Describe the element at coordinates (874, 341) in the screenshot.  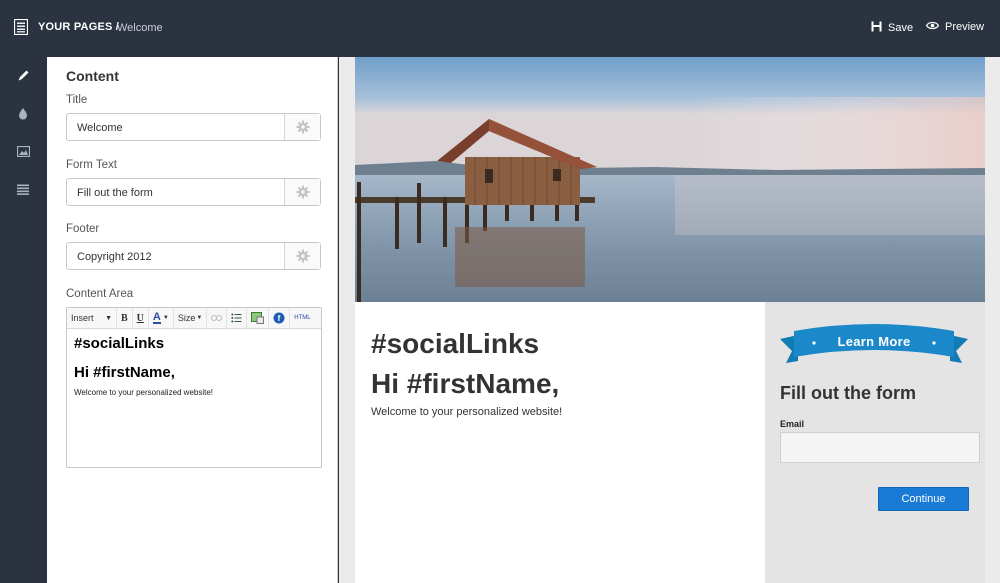
I see `ribbon-label: Learn More` at that location.